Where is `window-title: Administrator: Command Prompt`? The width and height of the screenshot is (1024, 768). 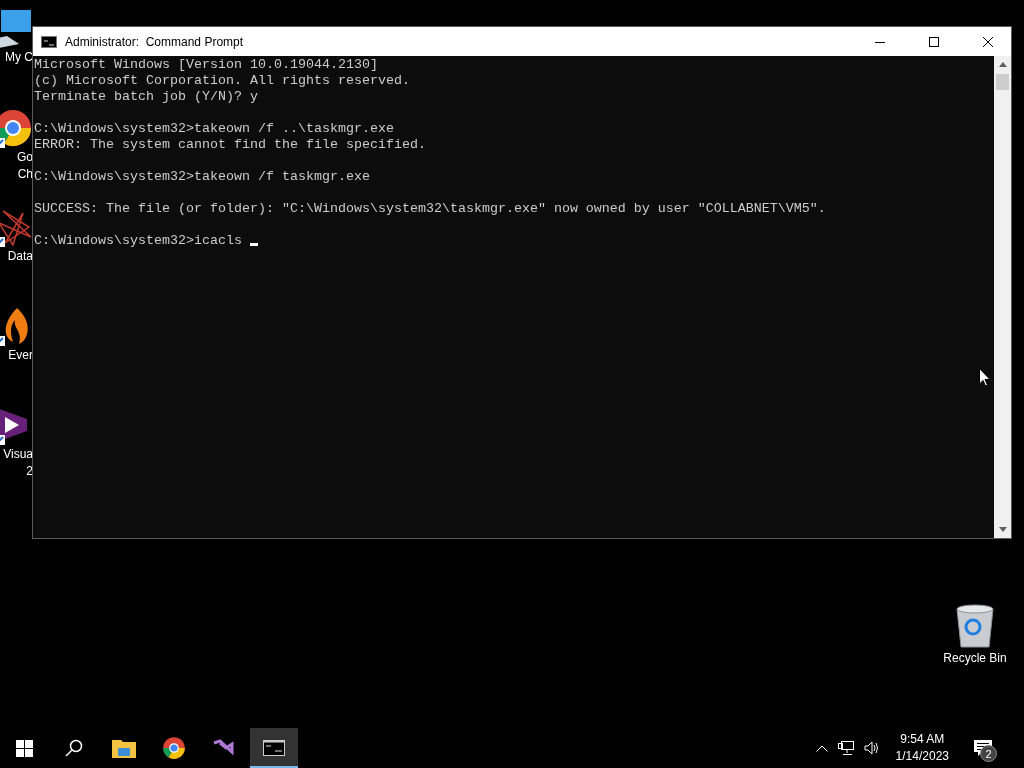 window-title: Administrator: Command Prompt is located at coordinates (155, 41).